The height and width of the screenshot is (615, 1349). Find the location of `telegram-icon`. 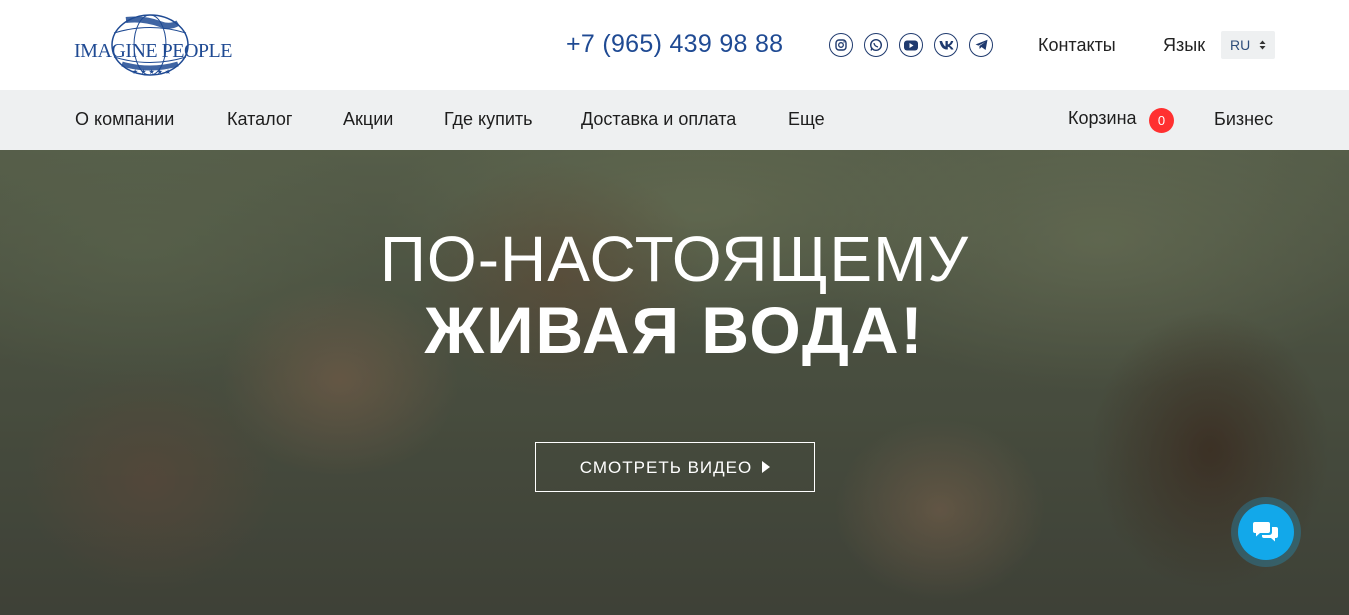

telegram-icon is located at coordinates (981, 45).